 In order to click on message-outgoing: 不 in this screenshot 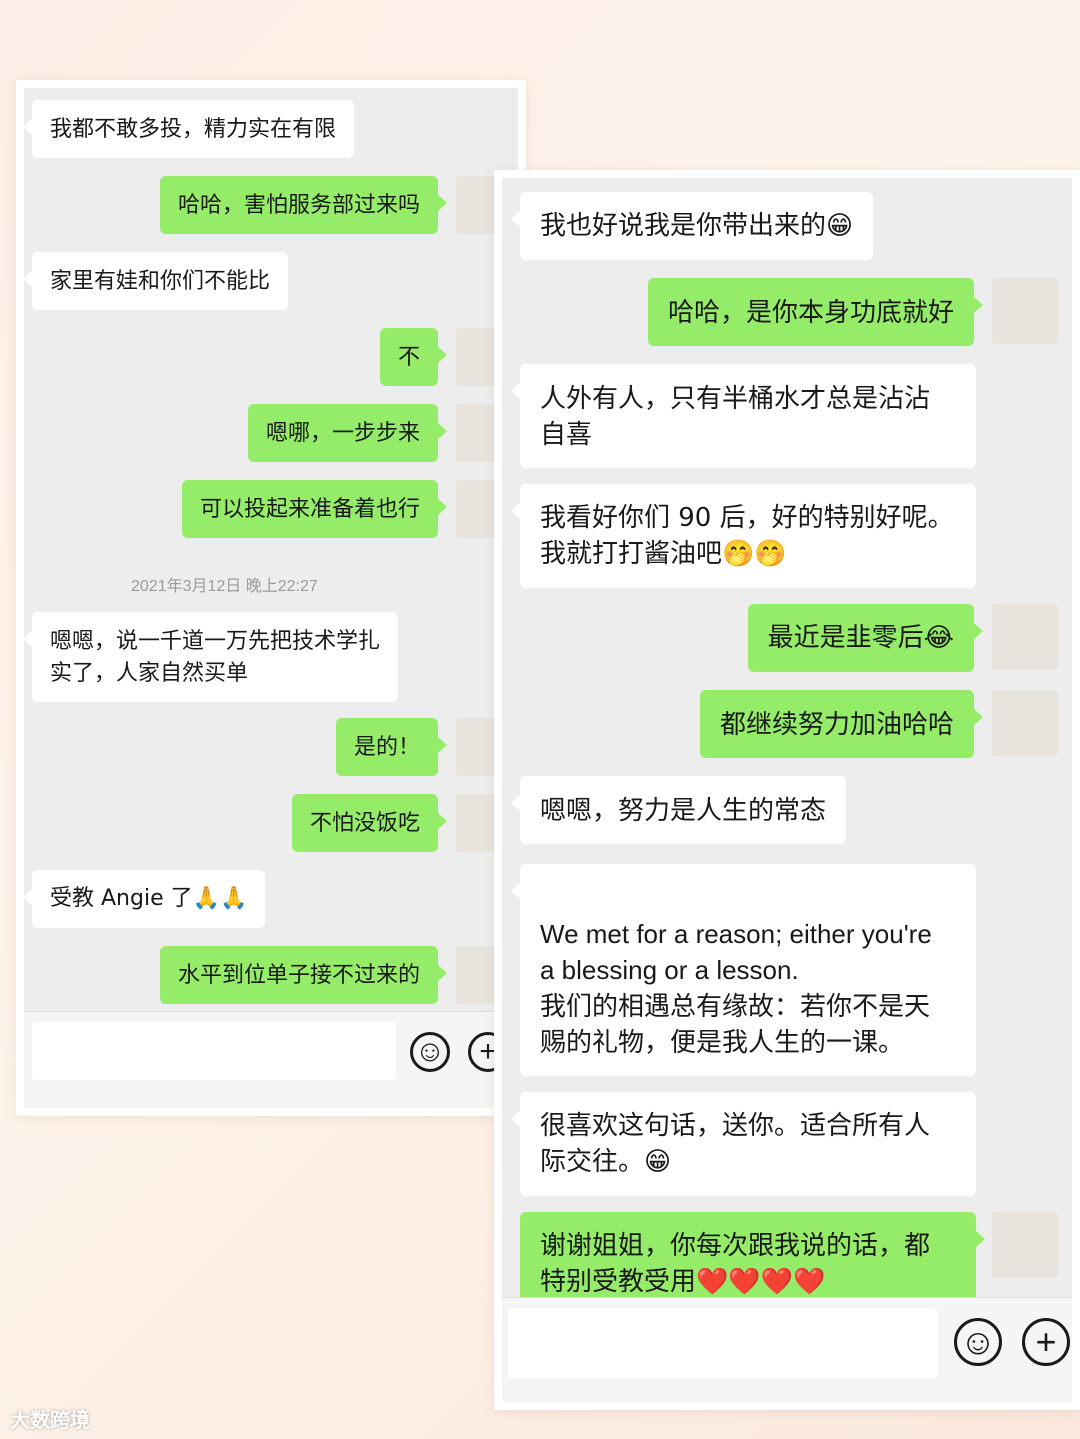, I will do `click(413, 357)`.